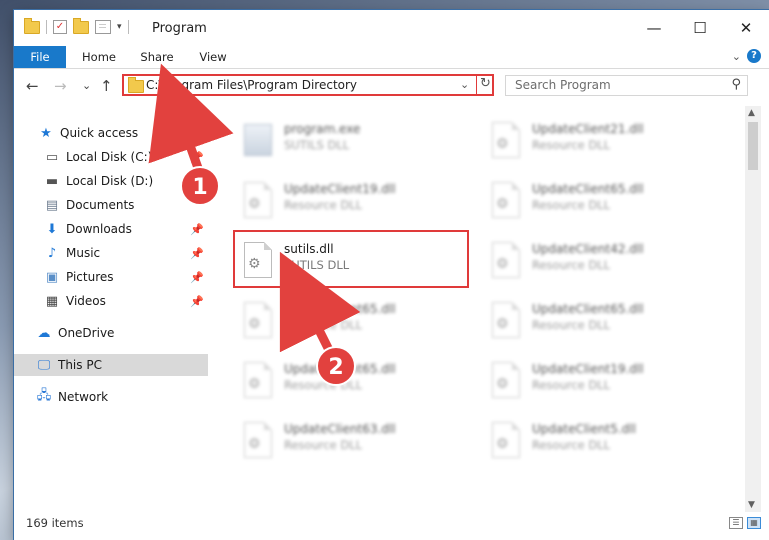  What do you see at coordinates (753, 309) in the screenshot?
I see `vertical-scrollbar: ▲ ▼` at bounding box center [753, 309].